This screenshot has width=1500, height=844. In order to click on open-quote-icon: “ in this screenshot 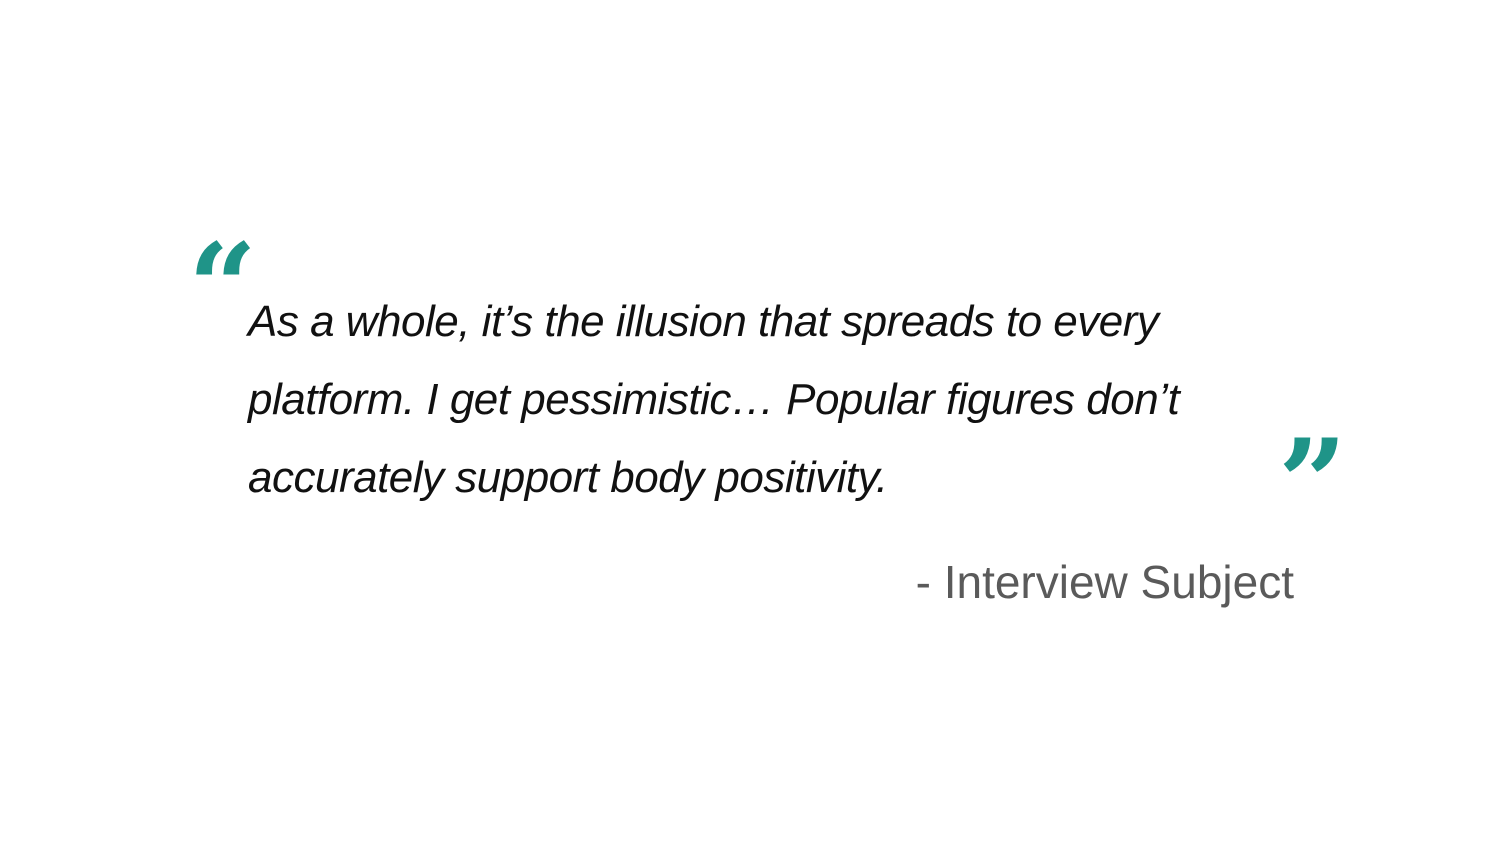, I will do `click(223, 287)`.